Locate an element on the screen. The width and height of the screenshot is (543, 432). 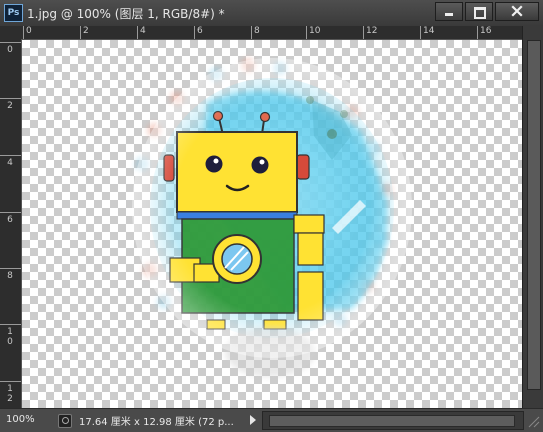
ruler-label: 14 is located at coordinates (427, 32).